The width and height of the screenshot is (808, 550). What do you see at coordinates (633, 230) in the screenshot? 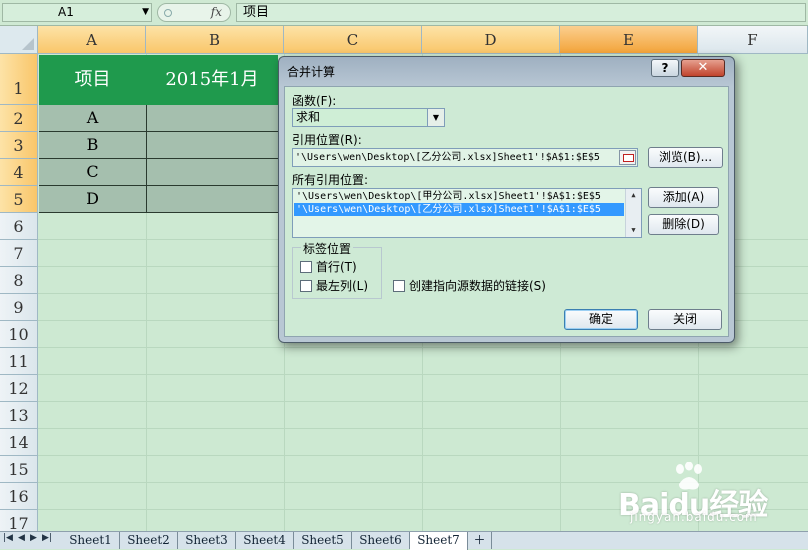
I see `scroll-down-icon: ▼` at bounding box center [633, 230].